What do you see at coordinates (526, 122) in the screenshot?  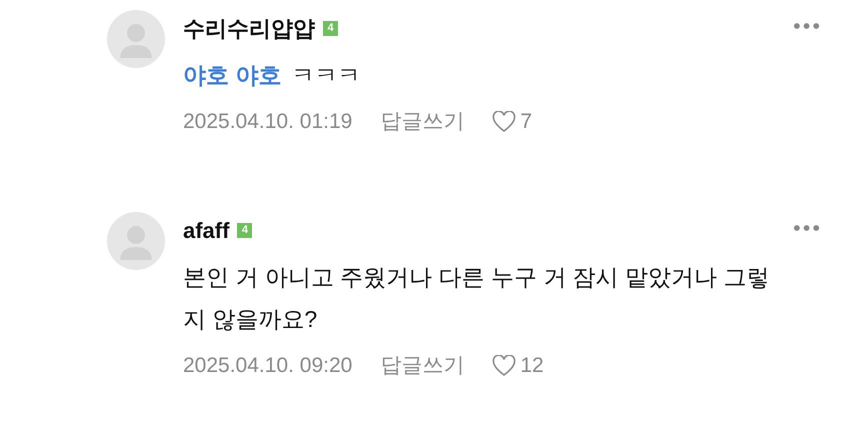 I see `like-count: 7` at bounding box center [526, 122].